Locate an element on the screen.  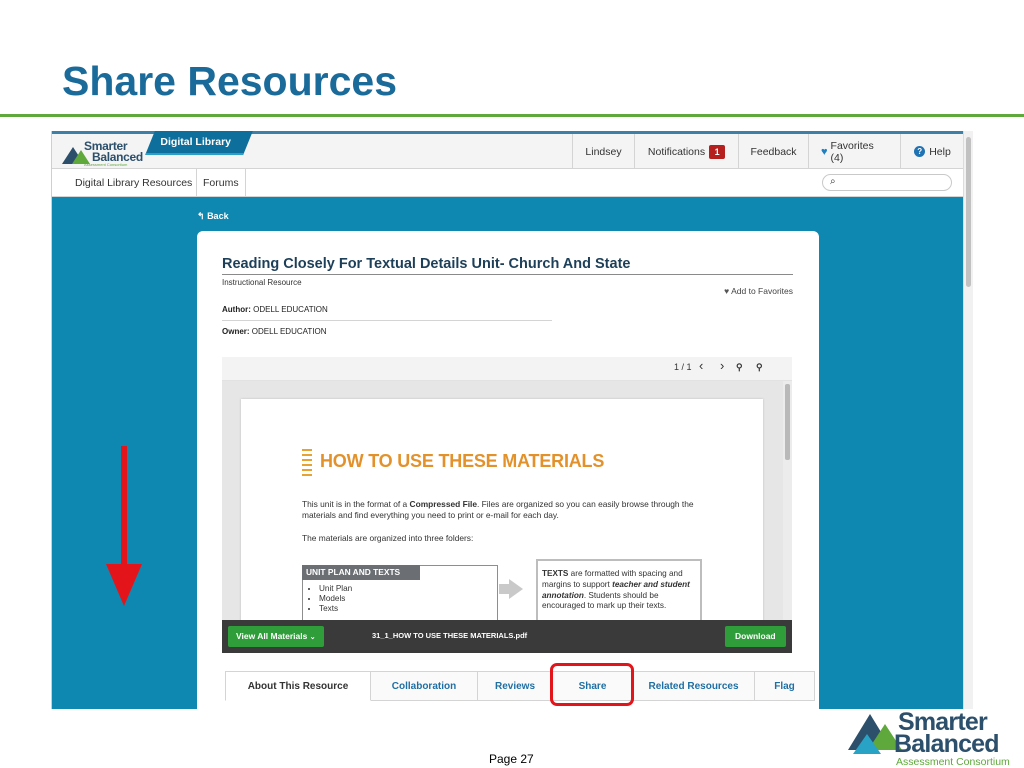
nav-favorites: ♥ Favorites (4) is located at coordinates (854, 151).